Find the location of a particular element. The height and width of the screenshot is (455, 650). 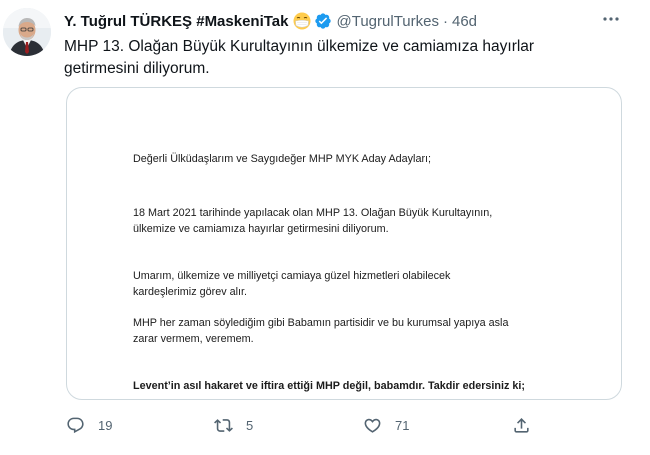

like-count: 71 is located at coordinates (402, 425).